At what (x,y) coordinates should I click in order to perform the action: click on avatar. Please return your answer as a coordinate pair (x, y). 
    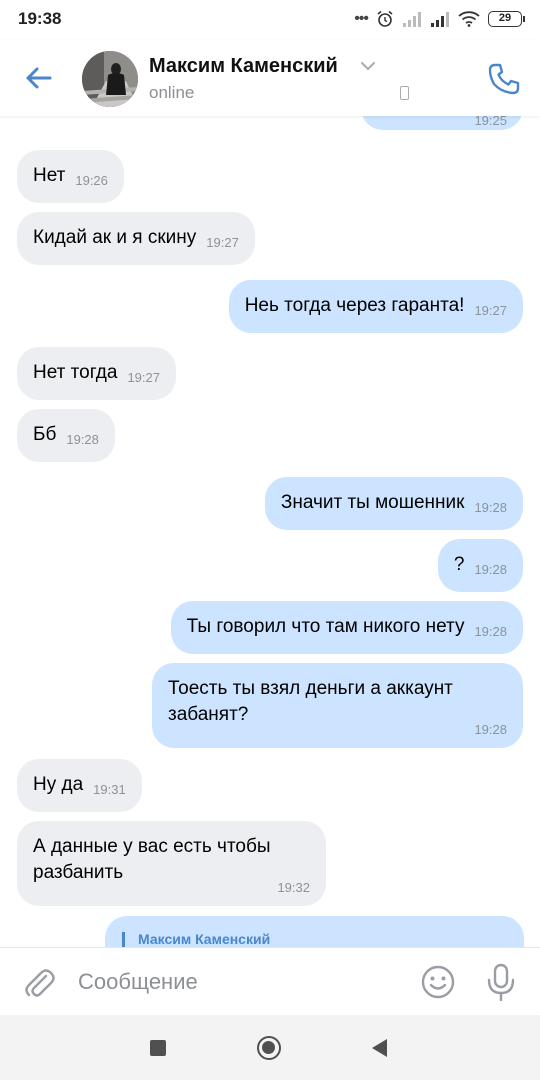
    Looking at the image, I should click on (110, 79).